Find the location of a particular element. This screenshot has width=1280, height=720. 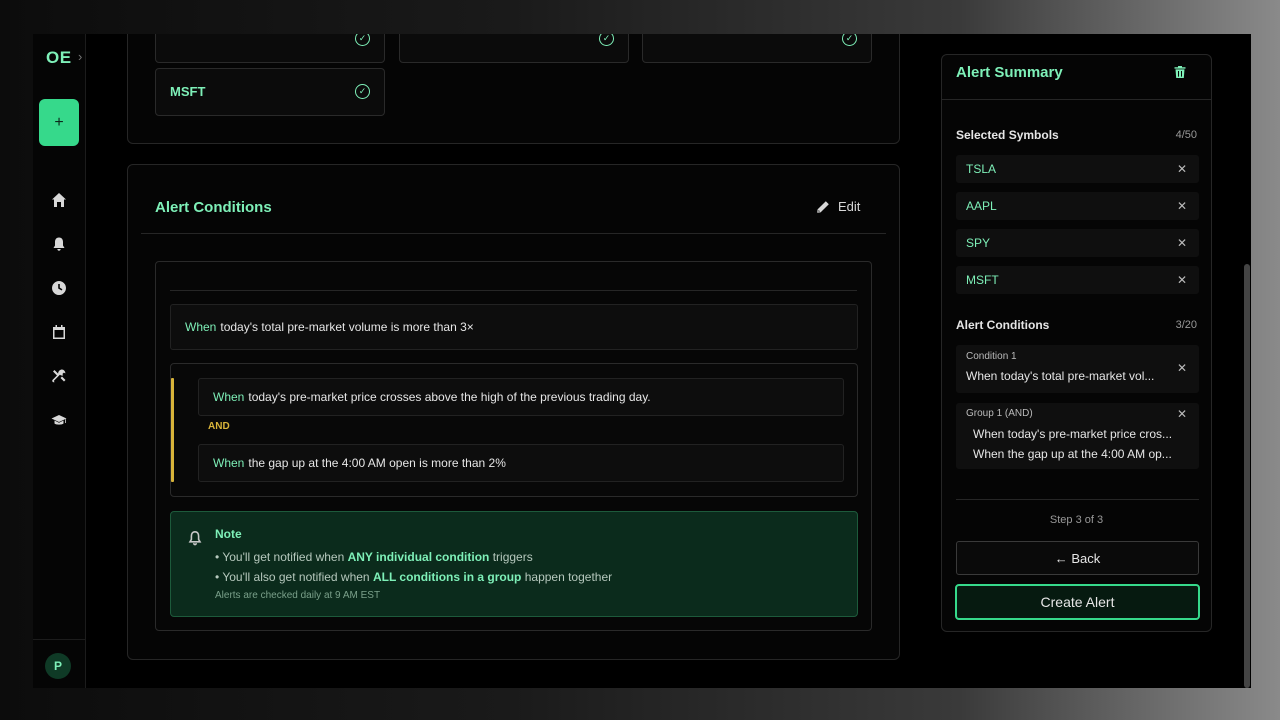

symbol-chip-label: MSFT is located at coordinates (982, 280).